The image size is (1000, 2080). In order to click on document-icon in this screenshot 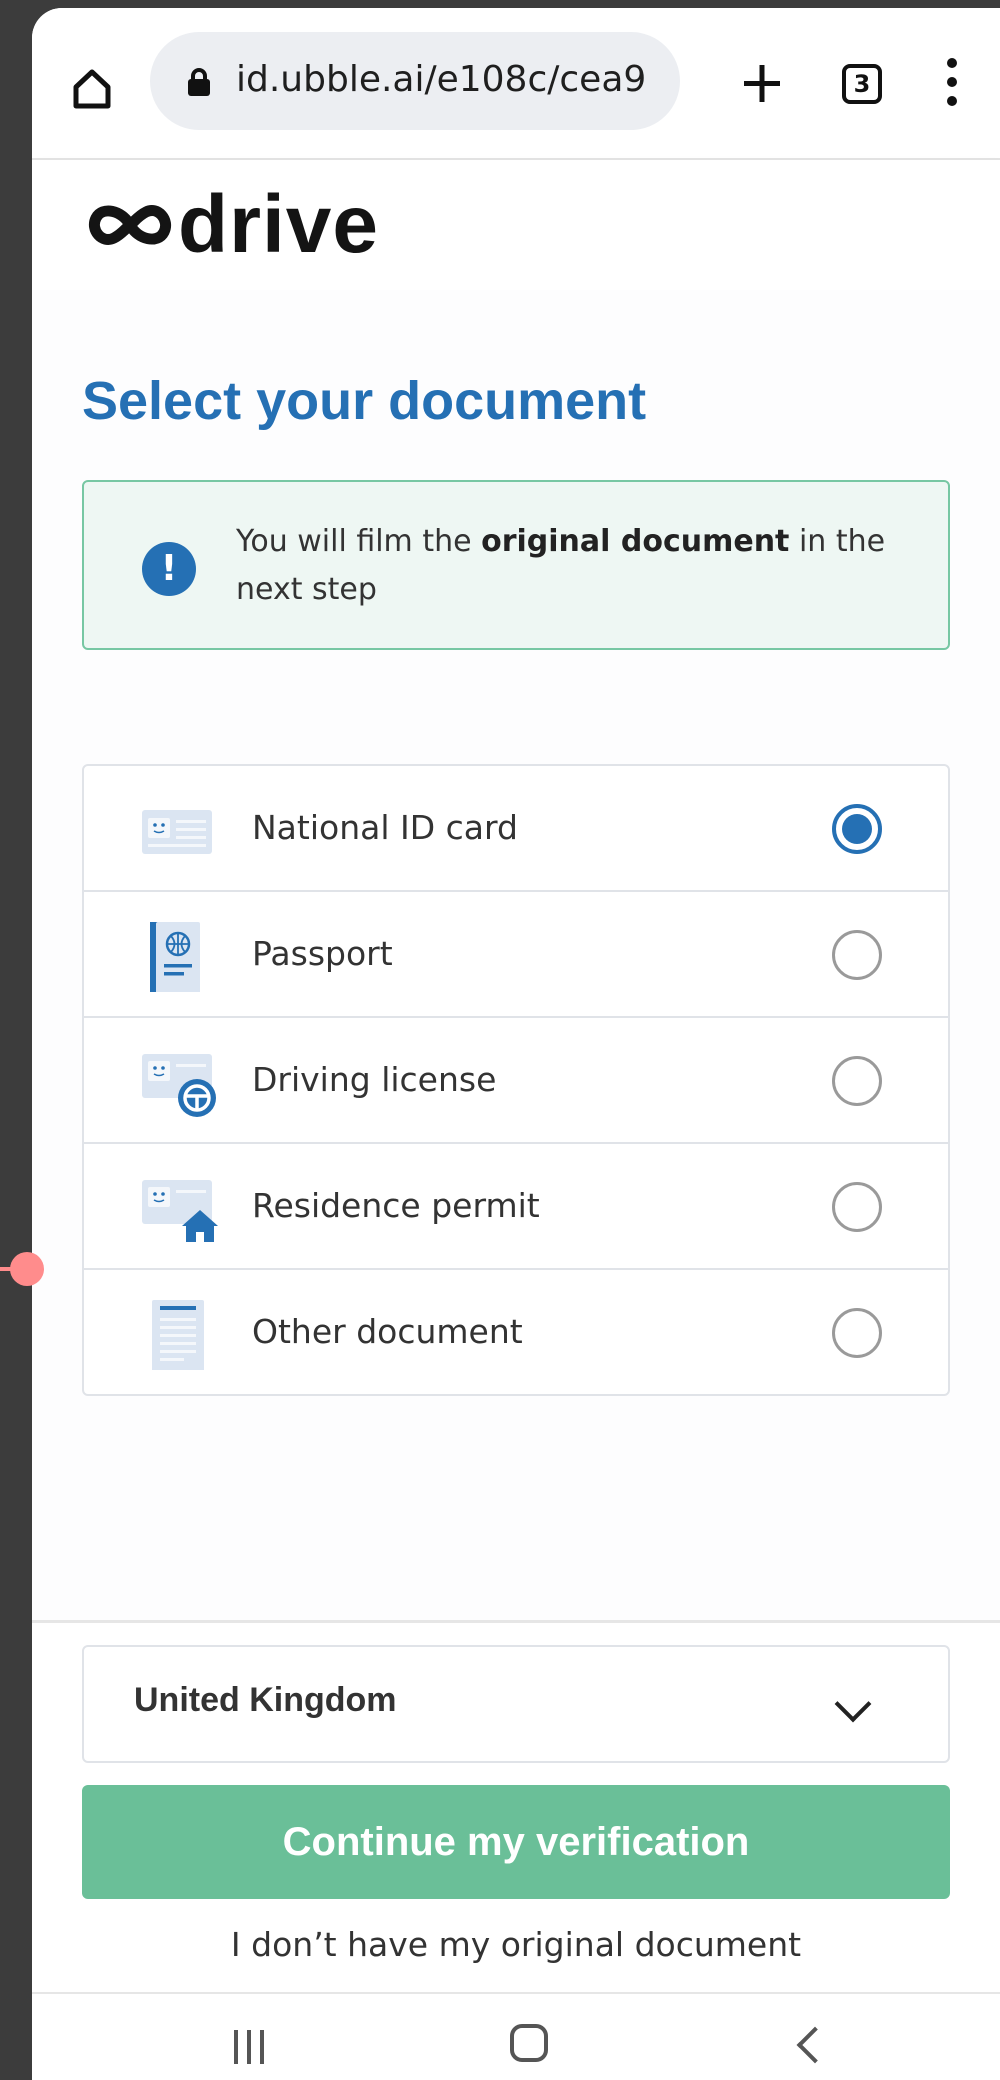, I will do `click(178, 1335)`.